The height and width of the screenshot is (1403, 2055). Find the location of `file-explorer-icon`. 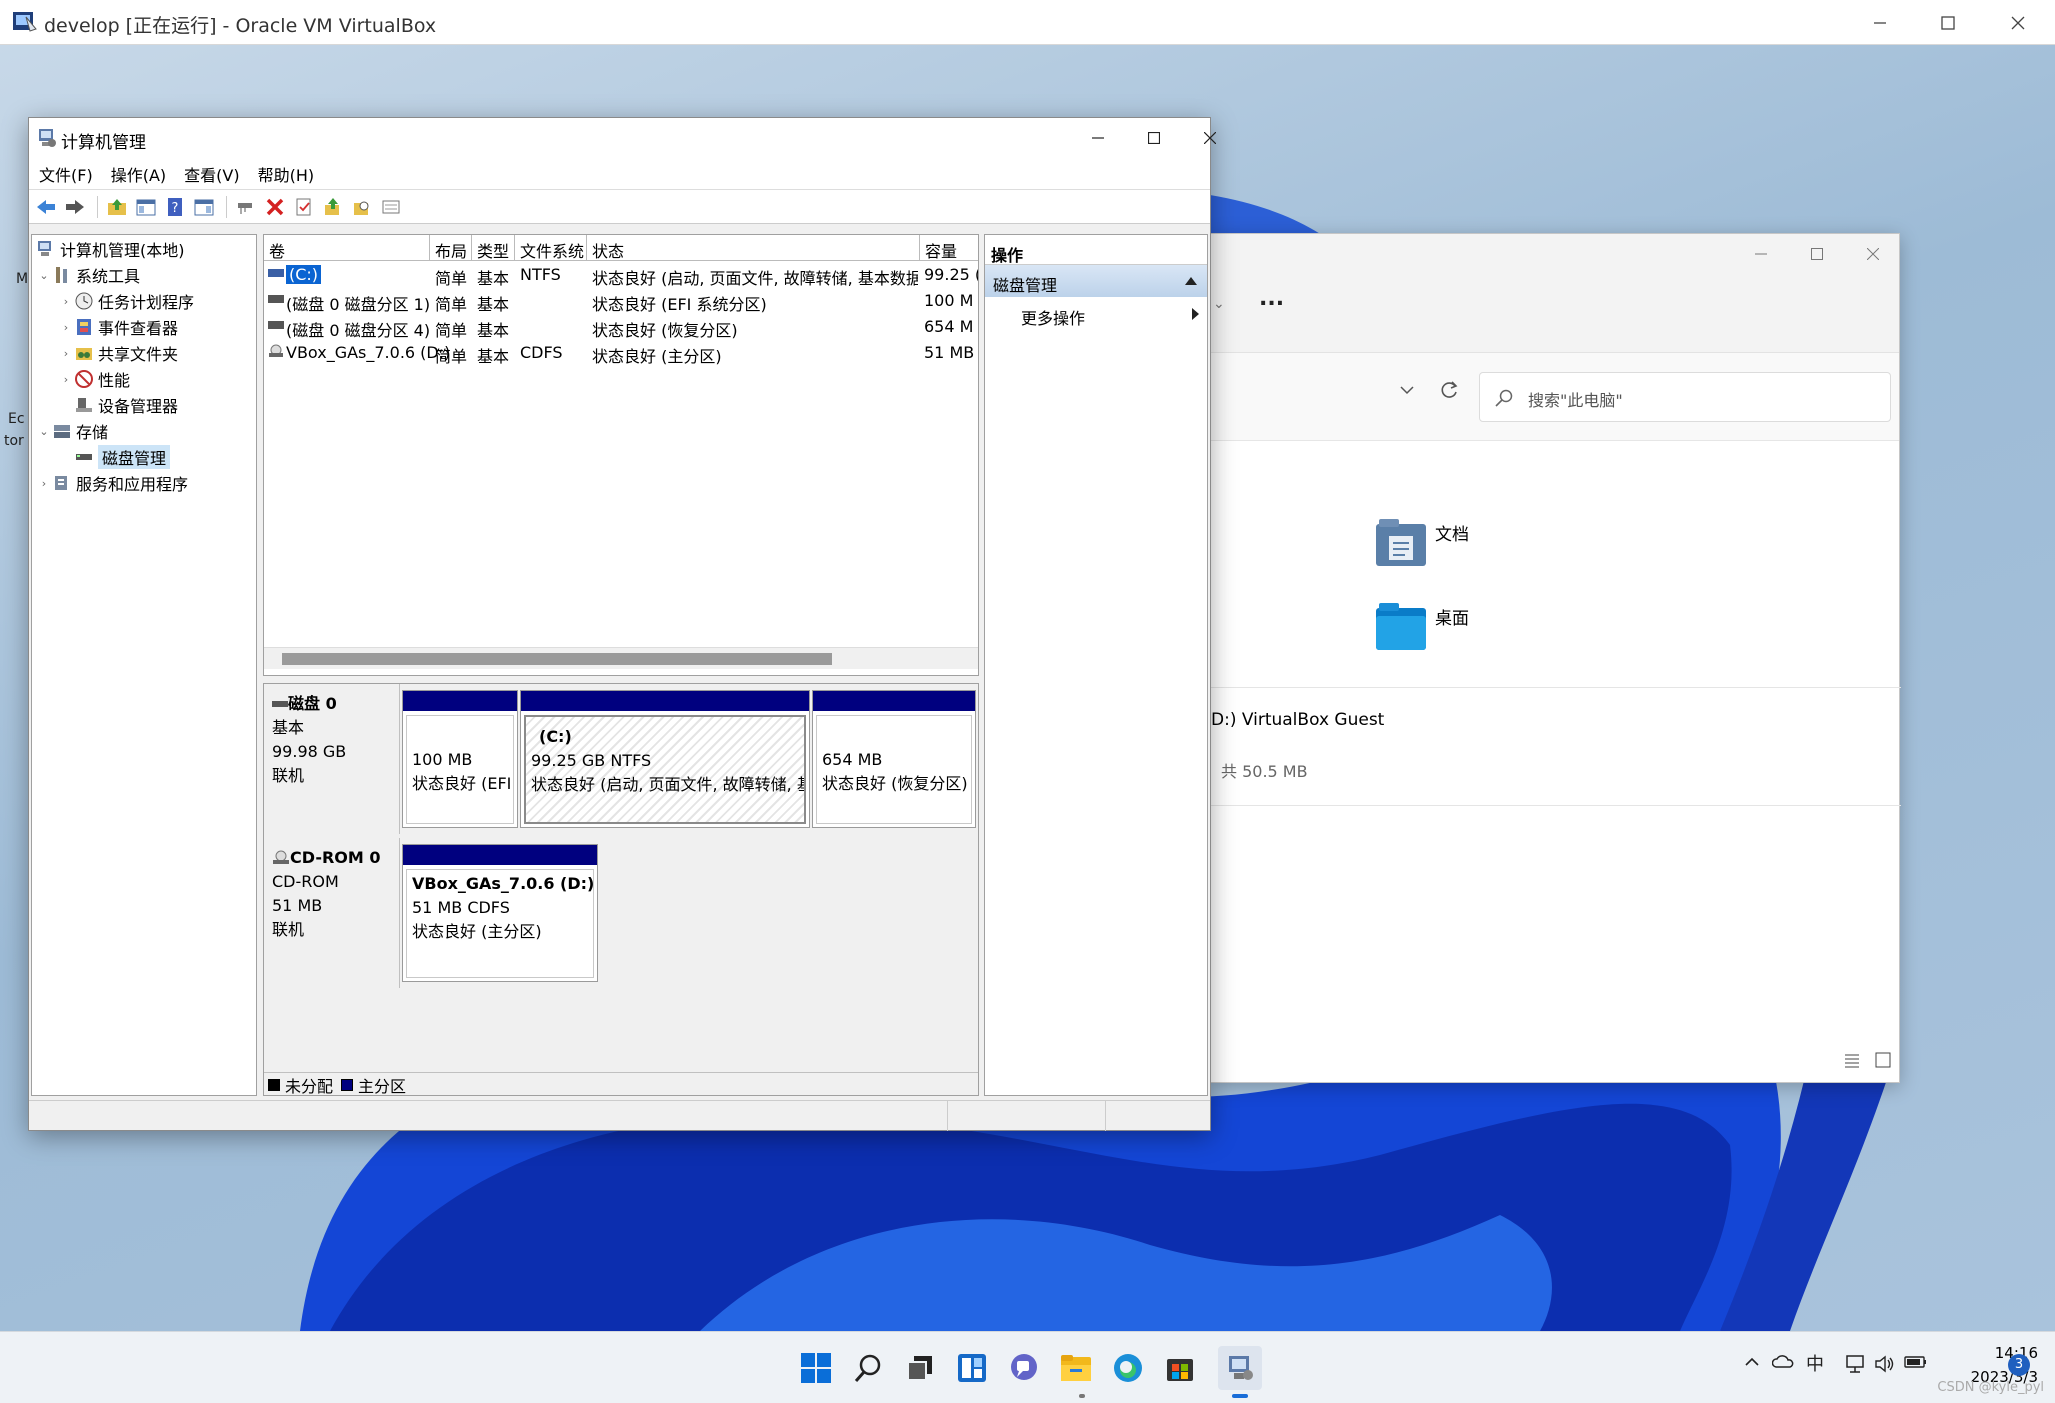

file-explorer-icon is located at coordinates (1076, 1368).